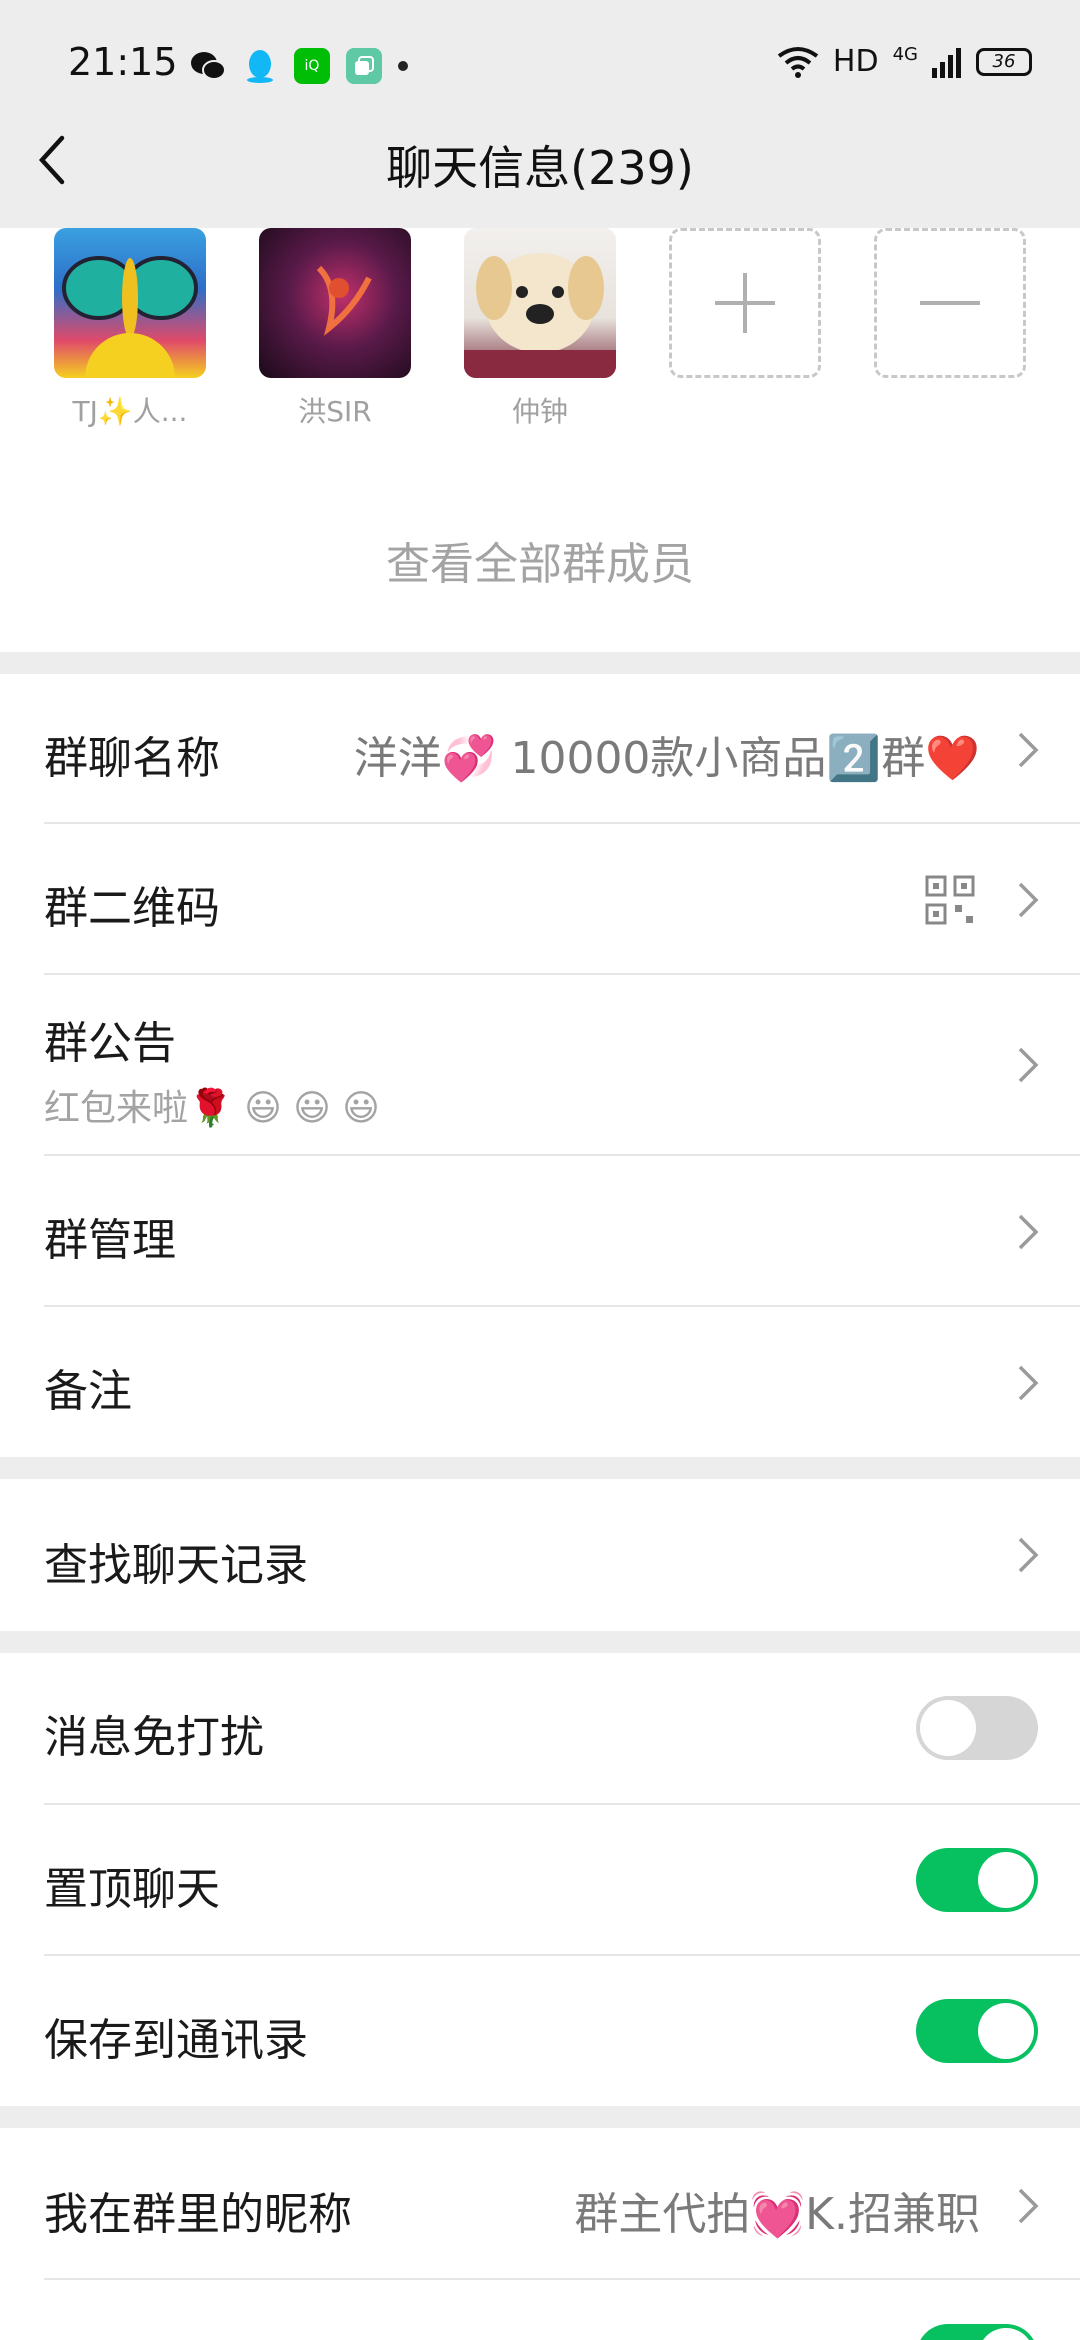 Image resolution: width=1080 pixels, height=2340 pixels. Describe the element at coordinates (977, 2031) in the screenshot. I see `save-contacts-toggle` at that location.